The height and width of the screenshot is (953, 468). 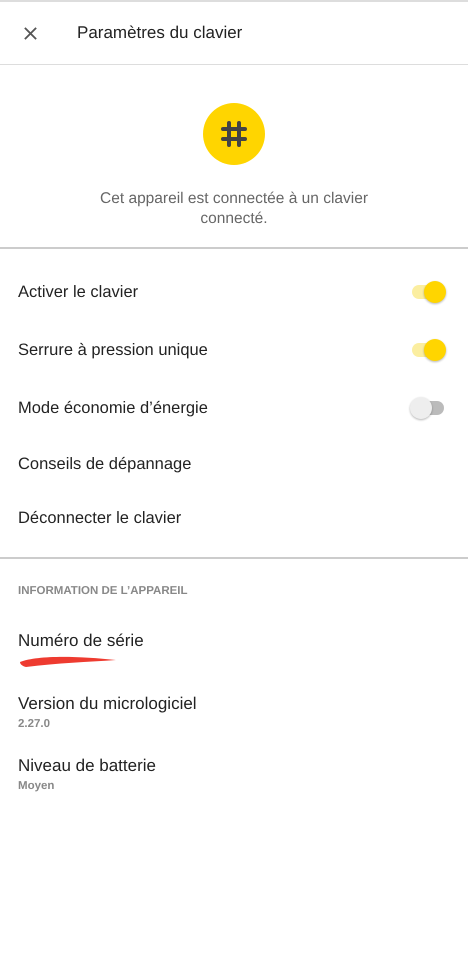 I want to click on setting-label: Activer le clavier, so click(x=78, y=292).